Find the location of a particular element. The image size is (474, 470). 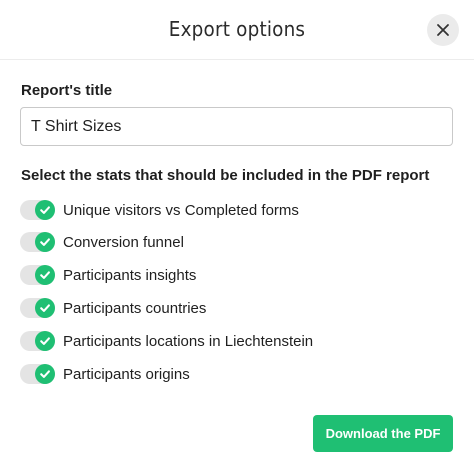

toggle-conversion-funnel is located at coordinates (37, 242).